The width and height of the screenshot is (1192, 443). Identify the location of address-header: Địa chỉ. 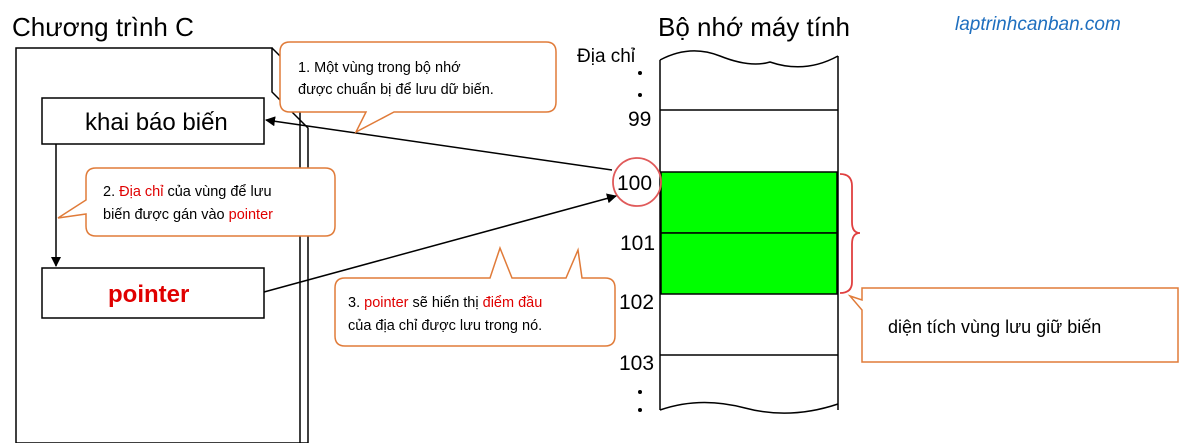
(606, 56).